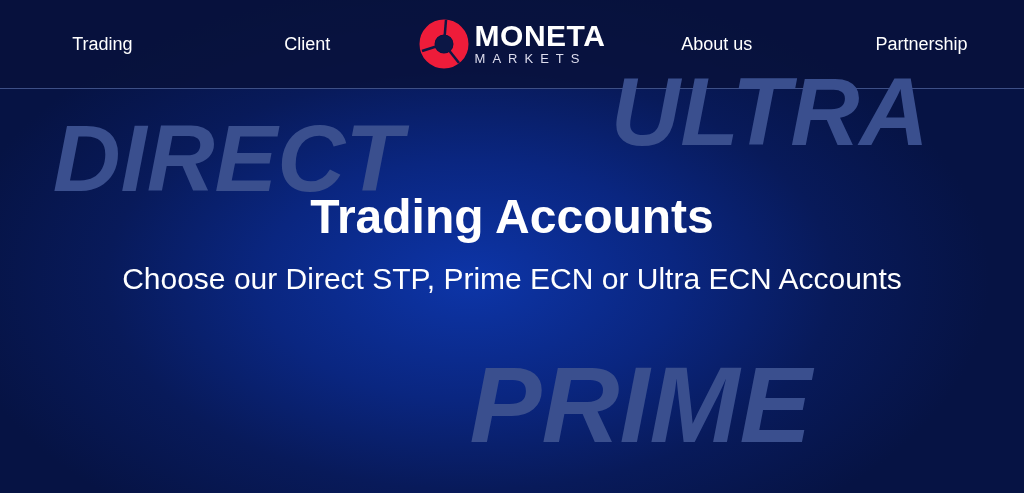 The width and height of the screenshot is (1024, 493). Describe the element at coordinates (641, 405) in the screenshot. I see `background-word: PRIME` at that location.